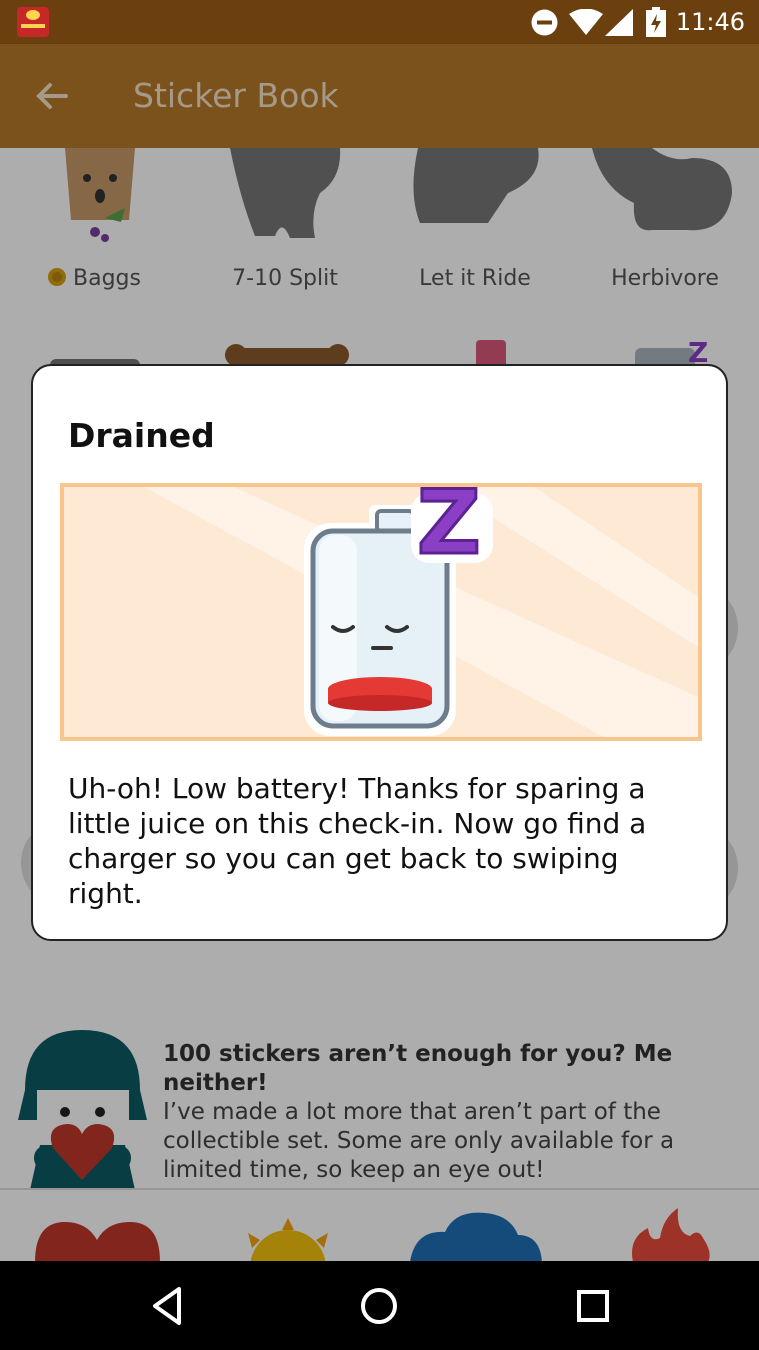 The width and height of the screenshot is (759, 1350). What do you see at coordinates (619, 22) in the screenshot?
I see `cell-signal-icon` at bounding box center [619, 22].